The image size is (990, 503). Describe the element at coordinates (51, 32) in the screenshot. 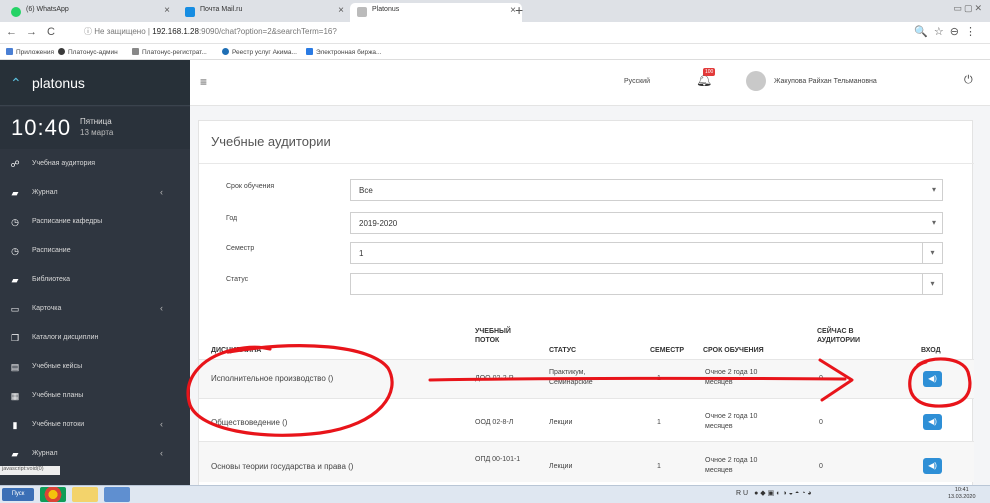

I see `reload-icon: C` at that location.